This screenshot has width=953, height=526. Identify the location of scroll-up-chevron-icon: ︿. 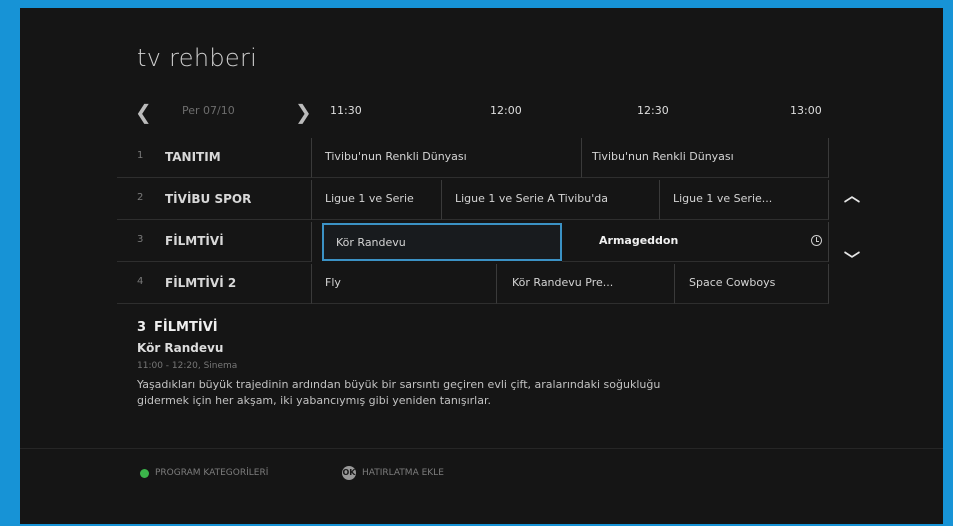
(852, 193).